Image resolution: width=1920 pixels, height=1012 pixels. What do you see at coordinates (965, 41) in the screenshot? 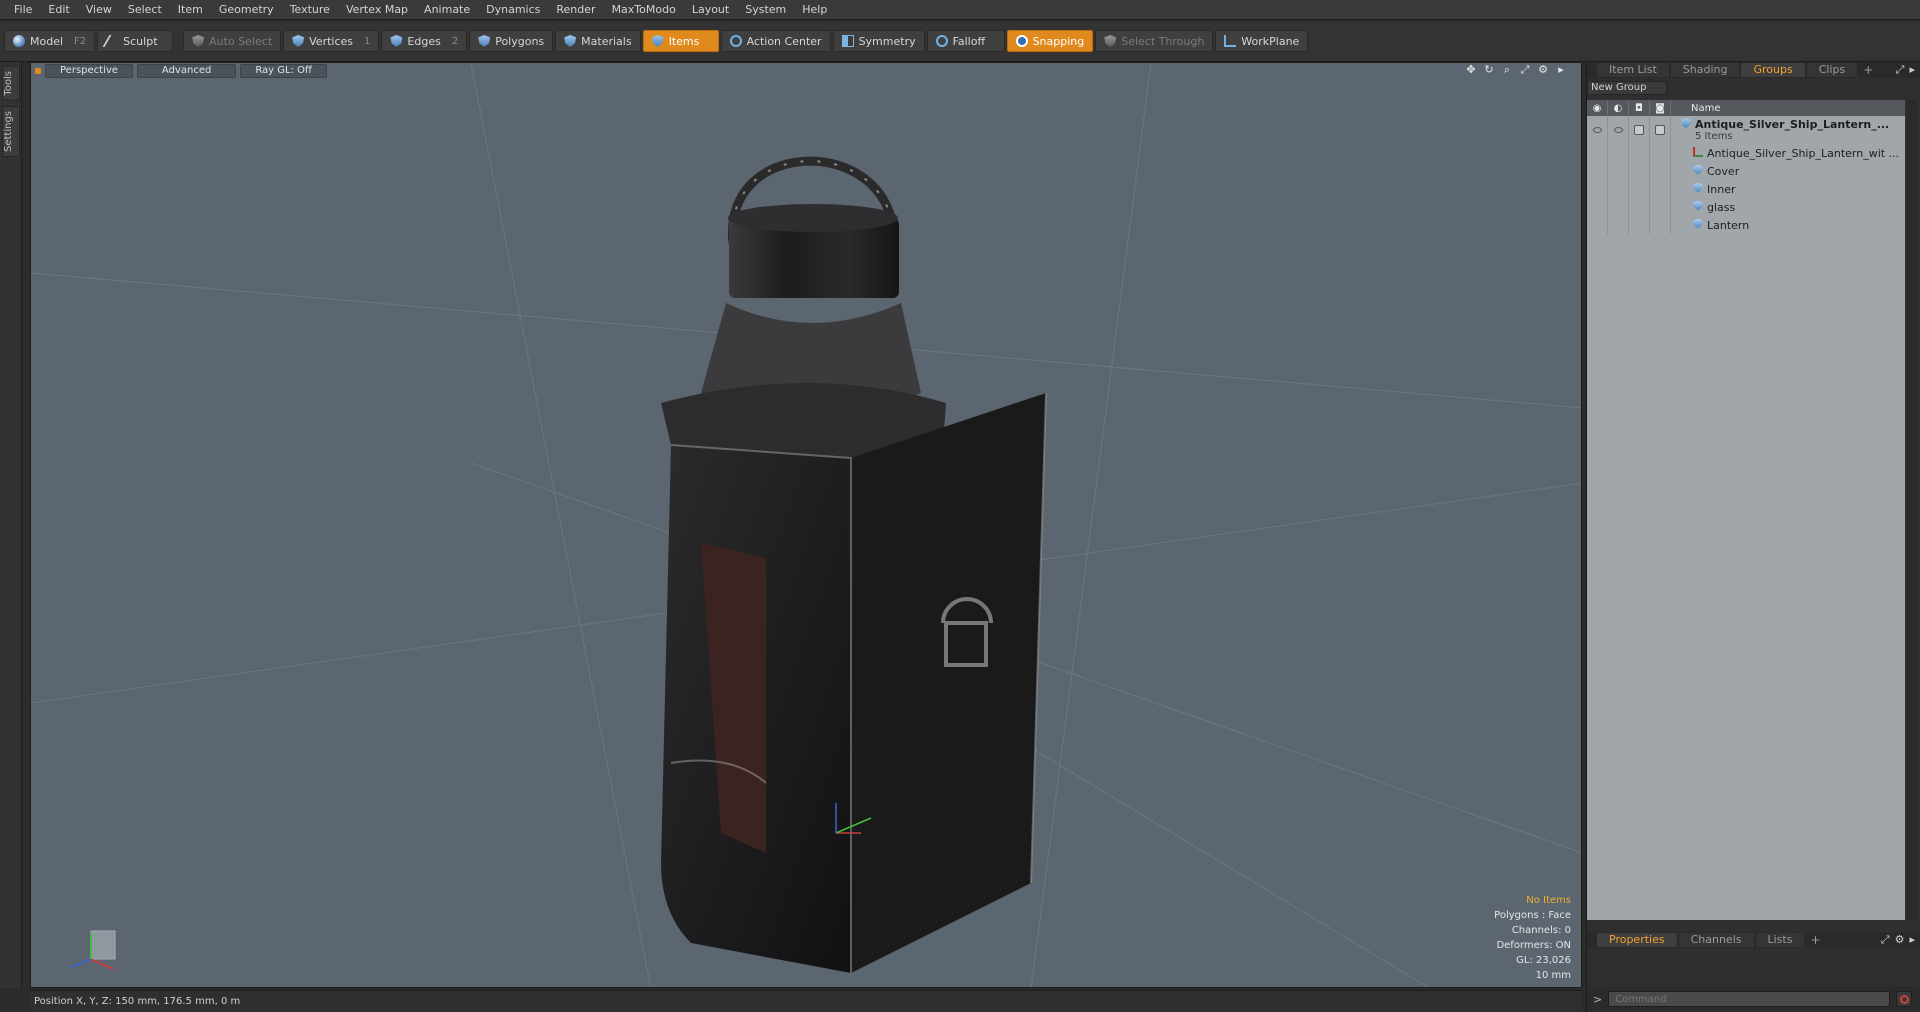
I see `falloff-button: Falloff` at bounding box center [965, 41].